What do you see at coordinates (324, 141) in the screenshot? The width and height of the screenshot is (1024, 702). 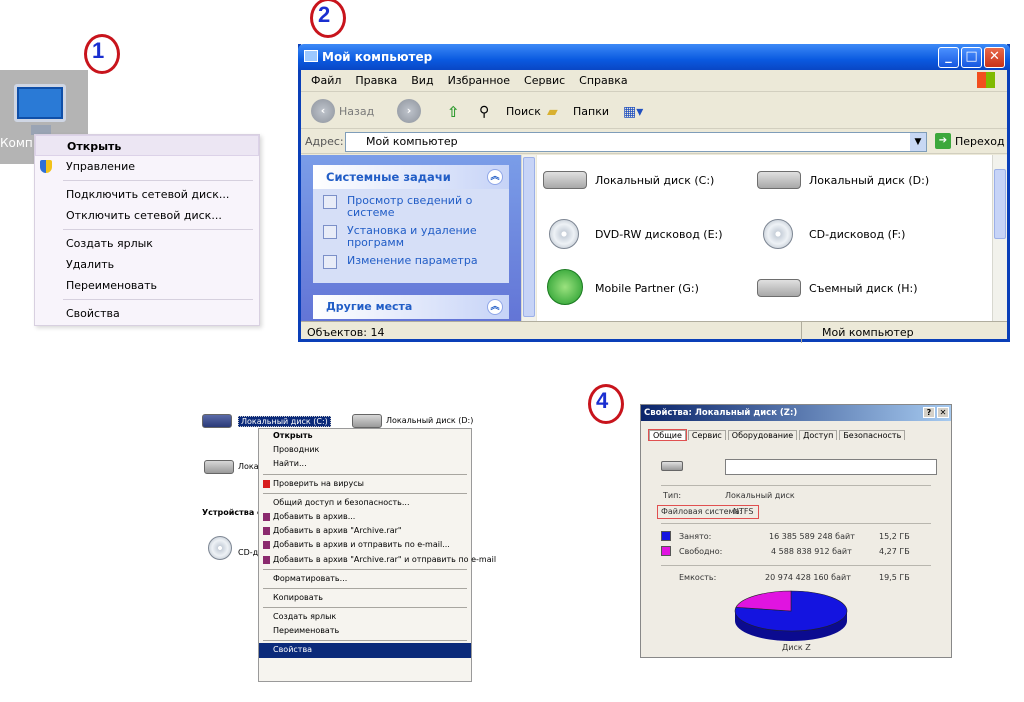 I see `address-label: Адрес:` at bounding box center [324, 141].